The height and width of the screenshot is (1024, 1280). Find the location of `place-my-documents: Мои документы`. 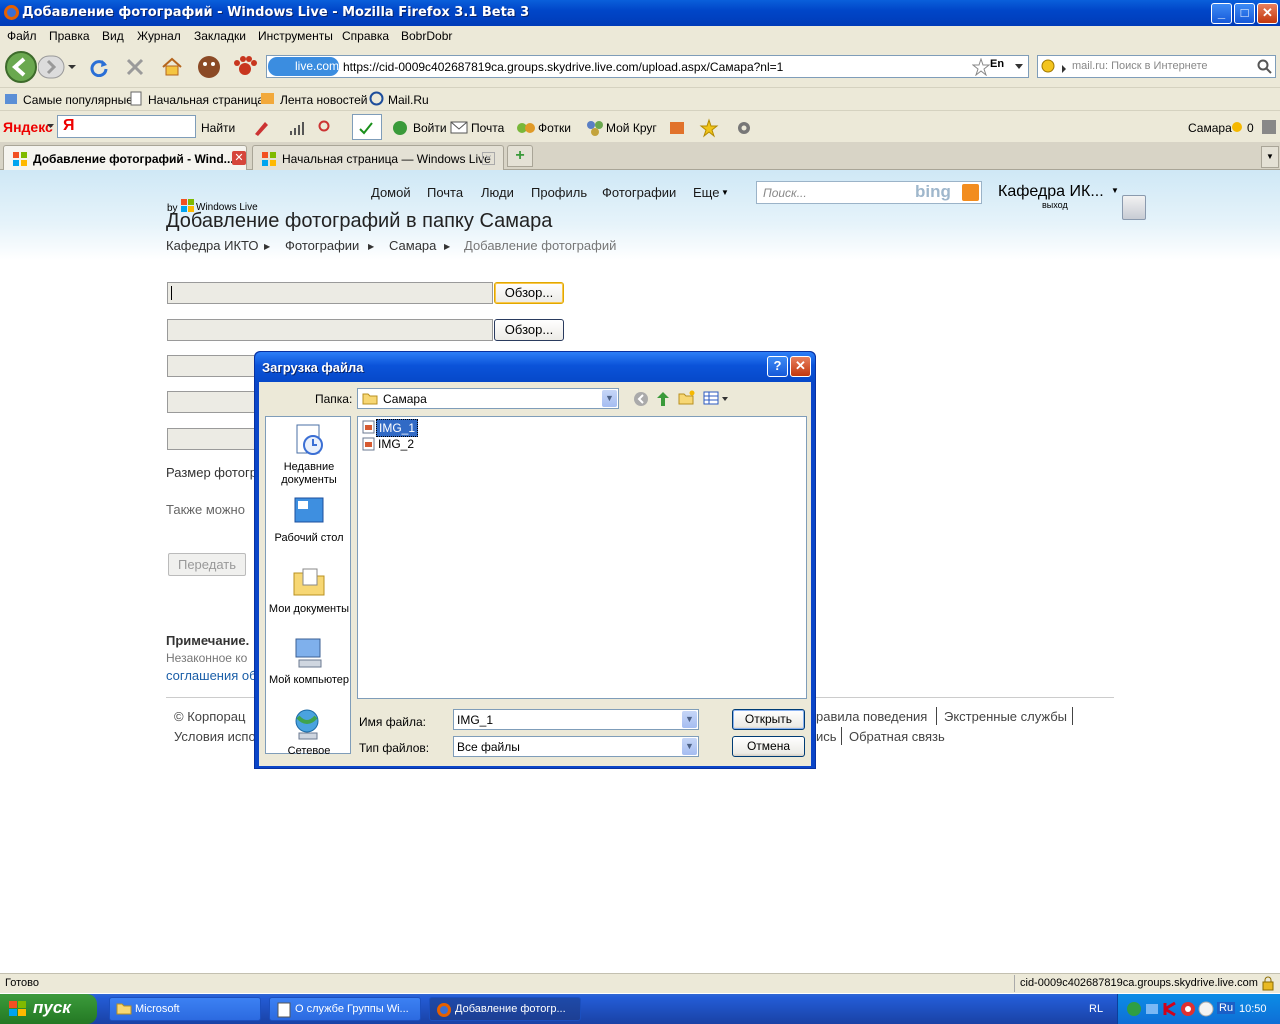

place-my-documents: Мои документы is located at coordinates (309, 590).